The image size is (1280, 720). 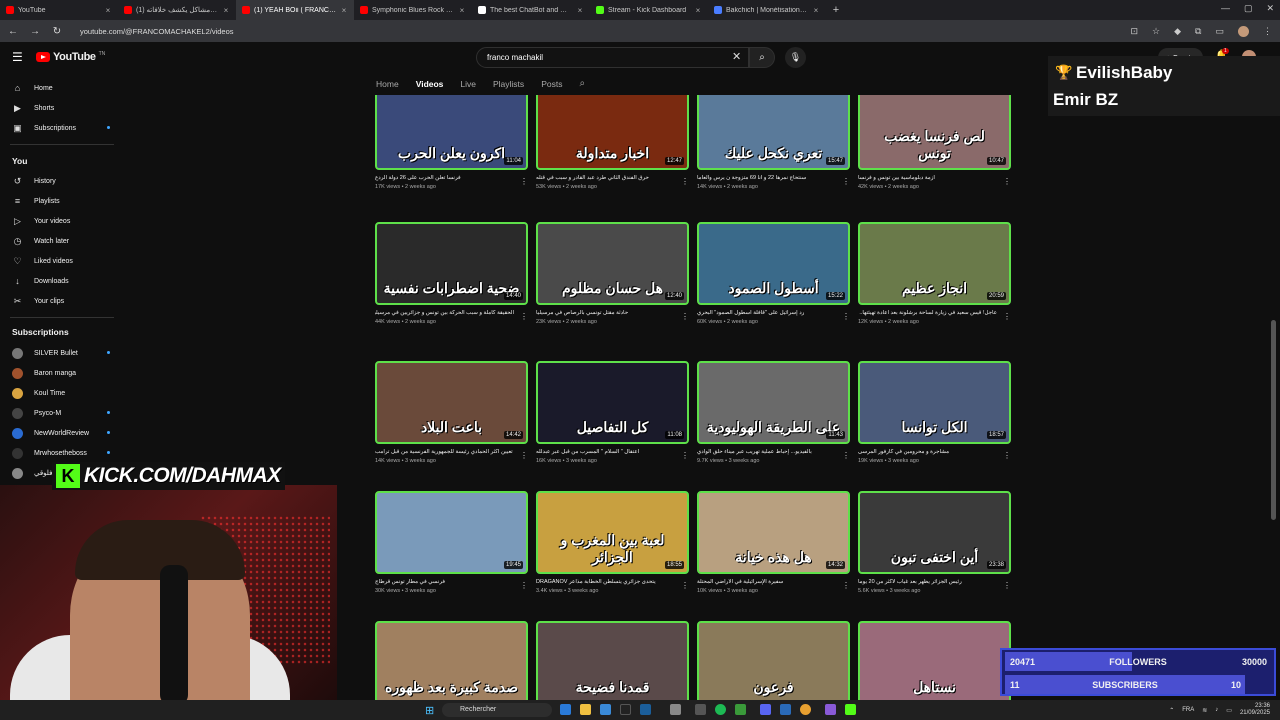 What do you see at coordinates (934, 532) in the screenshot?
I see `video-thumbnail: أين اختفى تبون 23:38` at bounding box center [934, 532].